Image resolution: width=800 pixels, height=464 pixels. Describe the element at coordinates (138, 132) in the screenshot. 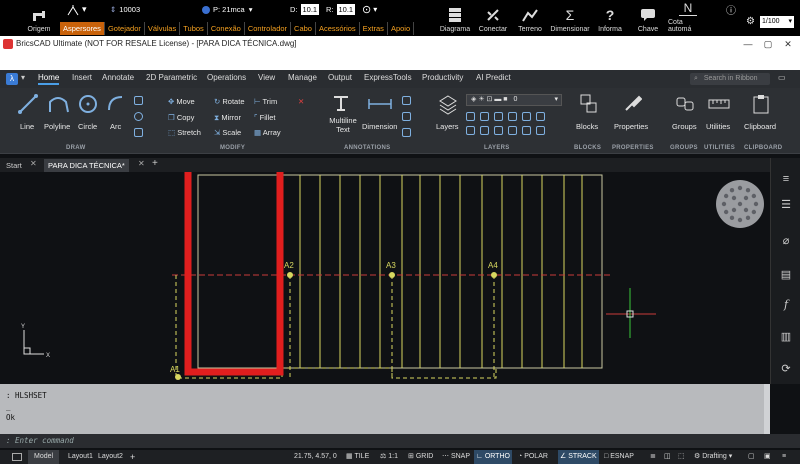

I see `hatch-icon` at that location.